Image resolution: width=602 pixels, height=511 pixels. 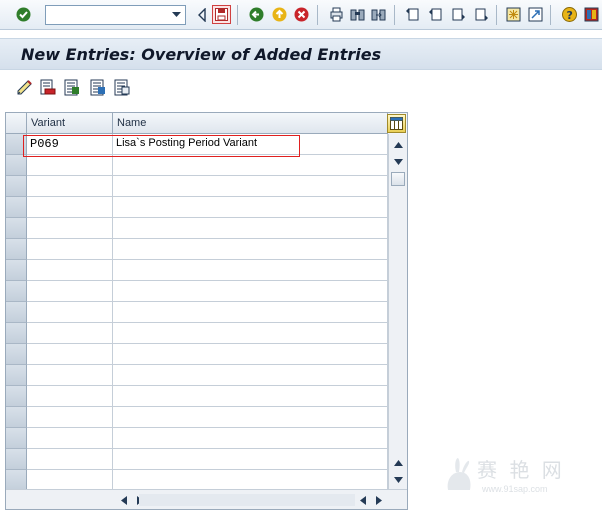 I want to click on select-all-rows-corner, so click(x=16, y=123).